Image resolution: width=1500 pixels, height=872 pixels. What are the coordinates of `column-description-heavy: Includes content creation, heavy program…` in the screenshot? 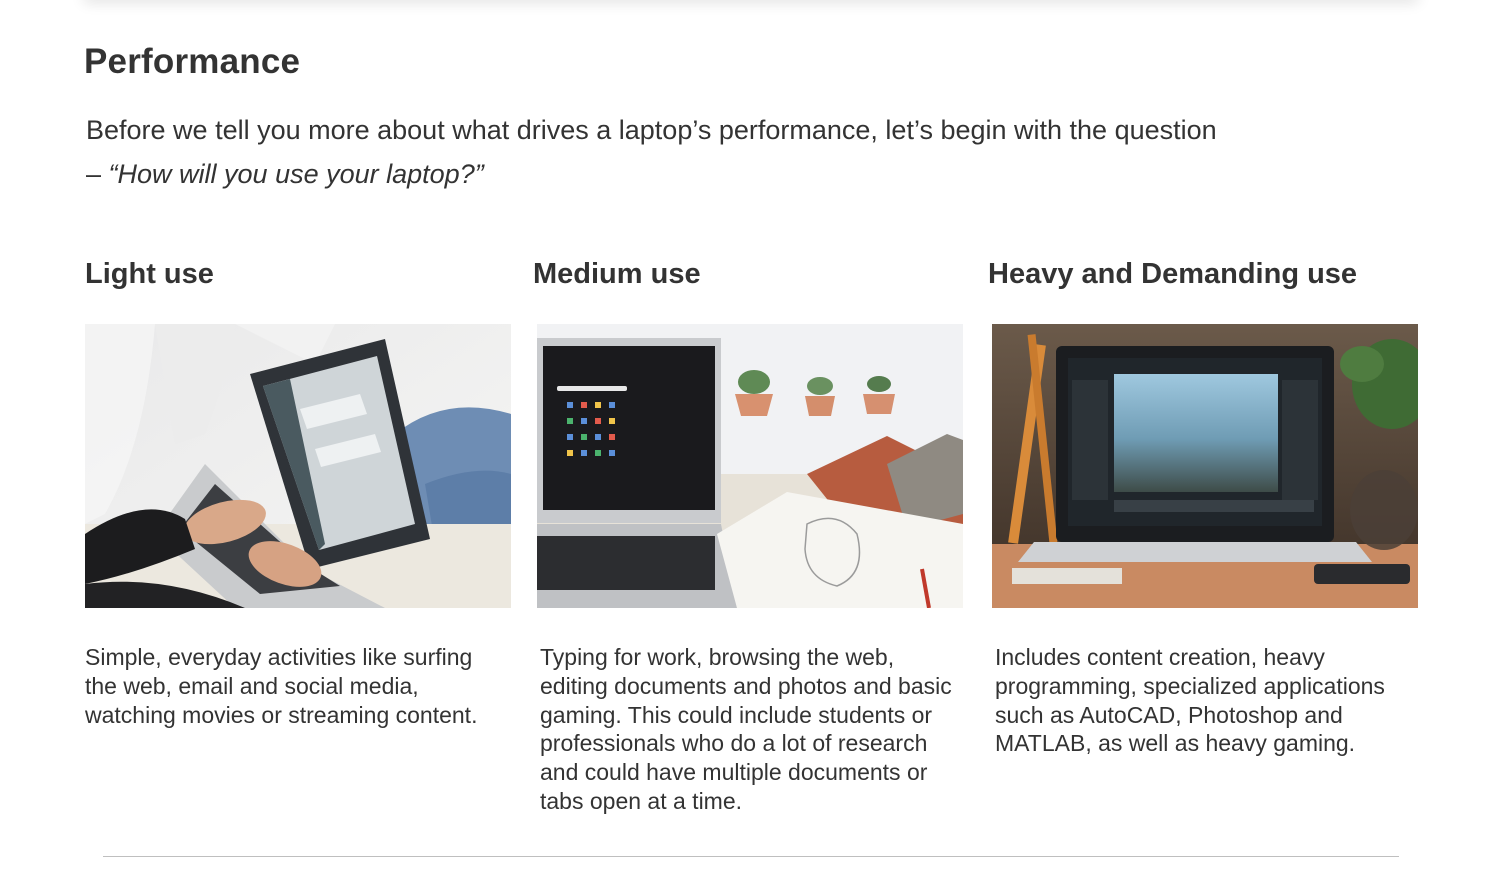 It's located at (1190, 700).